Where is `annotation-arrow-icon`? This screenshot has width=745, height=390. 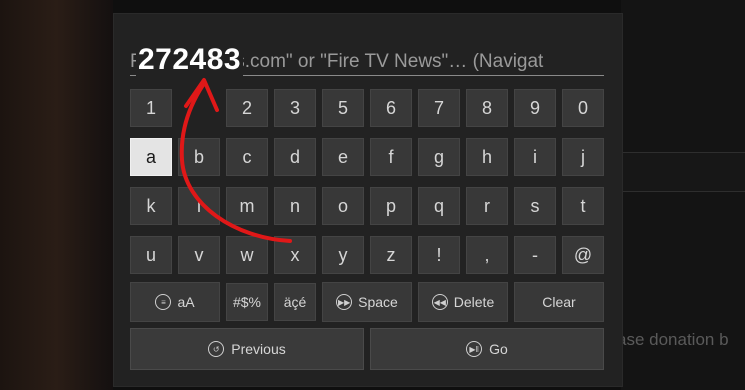
annotation-arrow-icon is located at coordinates (235, 160).